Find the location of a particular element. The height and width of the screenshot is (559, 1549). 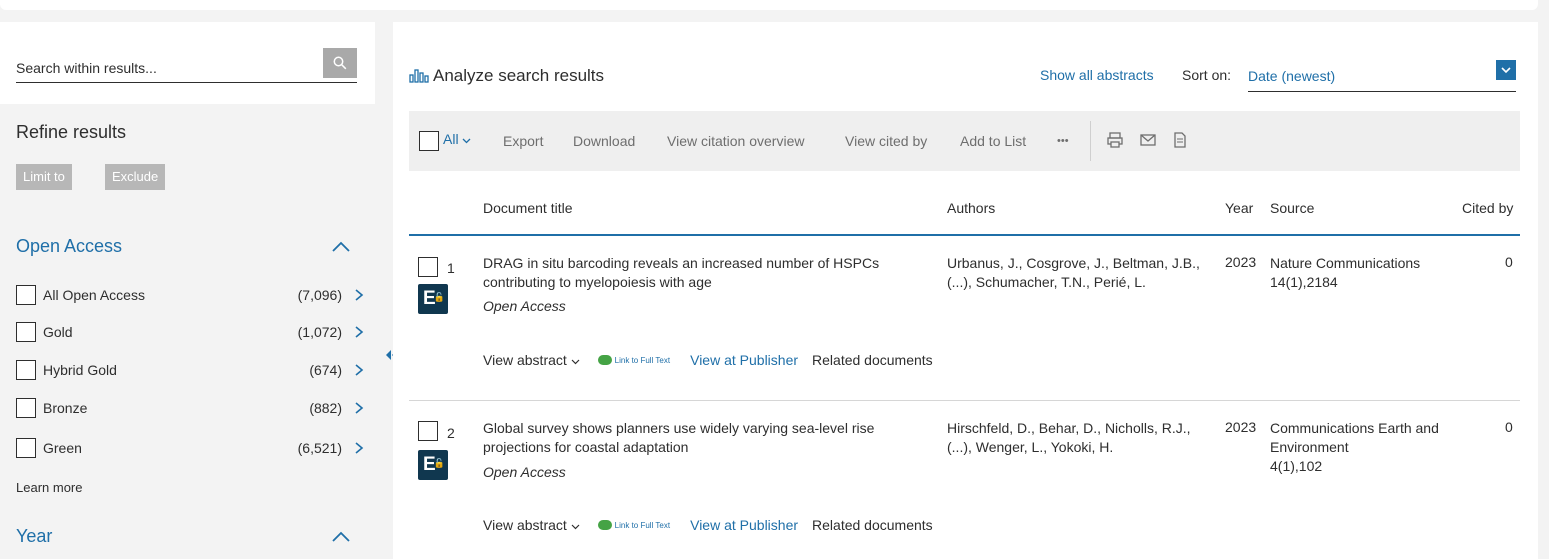

header-divider is located at coordinates (964, 235).